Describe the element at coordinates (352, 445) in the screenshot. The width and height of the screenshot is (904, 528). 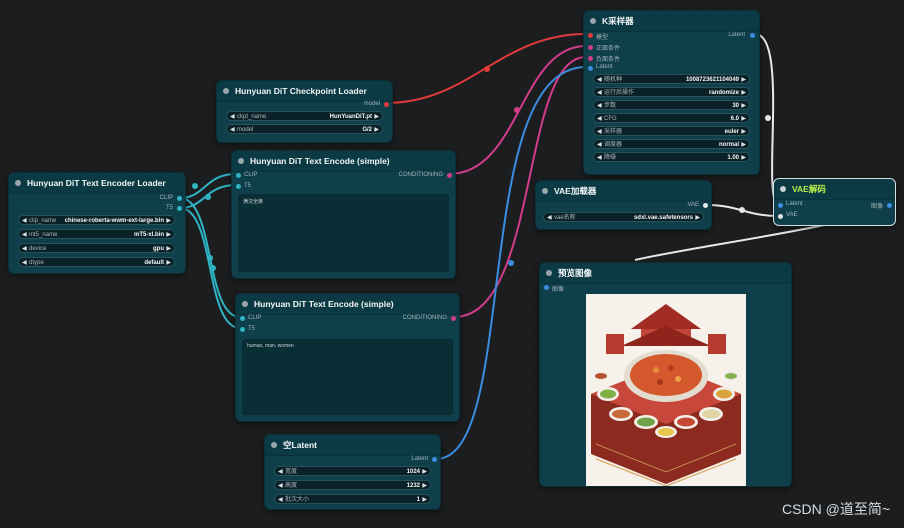
I see `empty-latent-title: 空Latent` at that location.